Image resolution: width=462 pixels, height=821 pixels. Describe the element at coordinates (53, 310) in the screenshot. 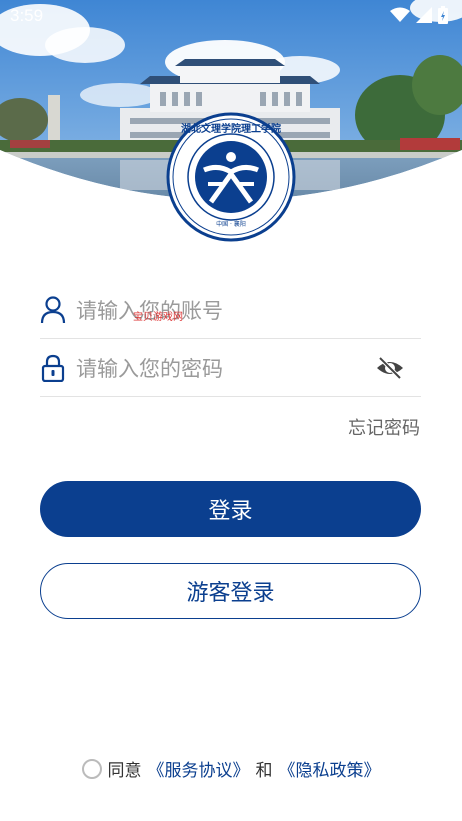

I see `user-icon` at that location.